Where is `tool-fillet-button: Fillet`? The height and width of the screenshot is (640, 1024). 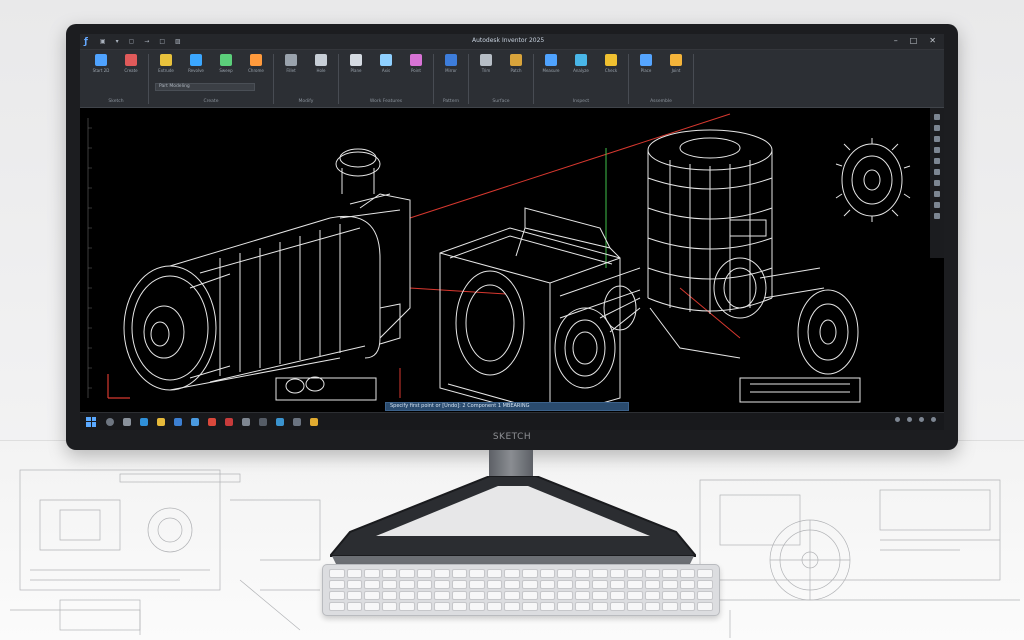 tool-fillet-button: Fillet is located at coordinates (291, 63).